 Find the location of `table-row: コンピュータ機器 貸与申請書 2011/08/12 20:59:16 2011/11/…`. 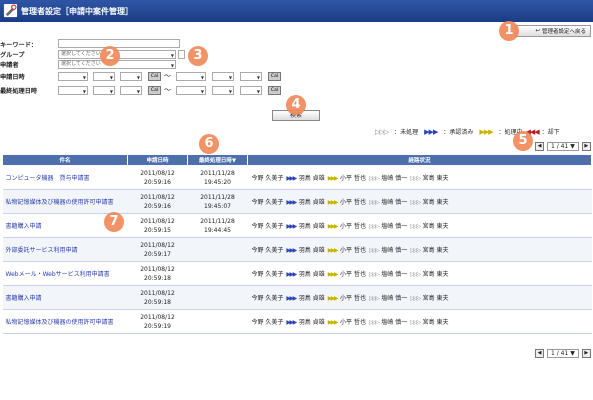

table-row: コンピュータ機器 貸与申請書 2011/08/12 20:59:16 2011/11/… is located at coordinates (297, 177).